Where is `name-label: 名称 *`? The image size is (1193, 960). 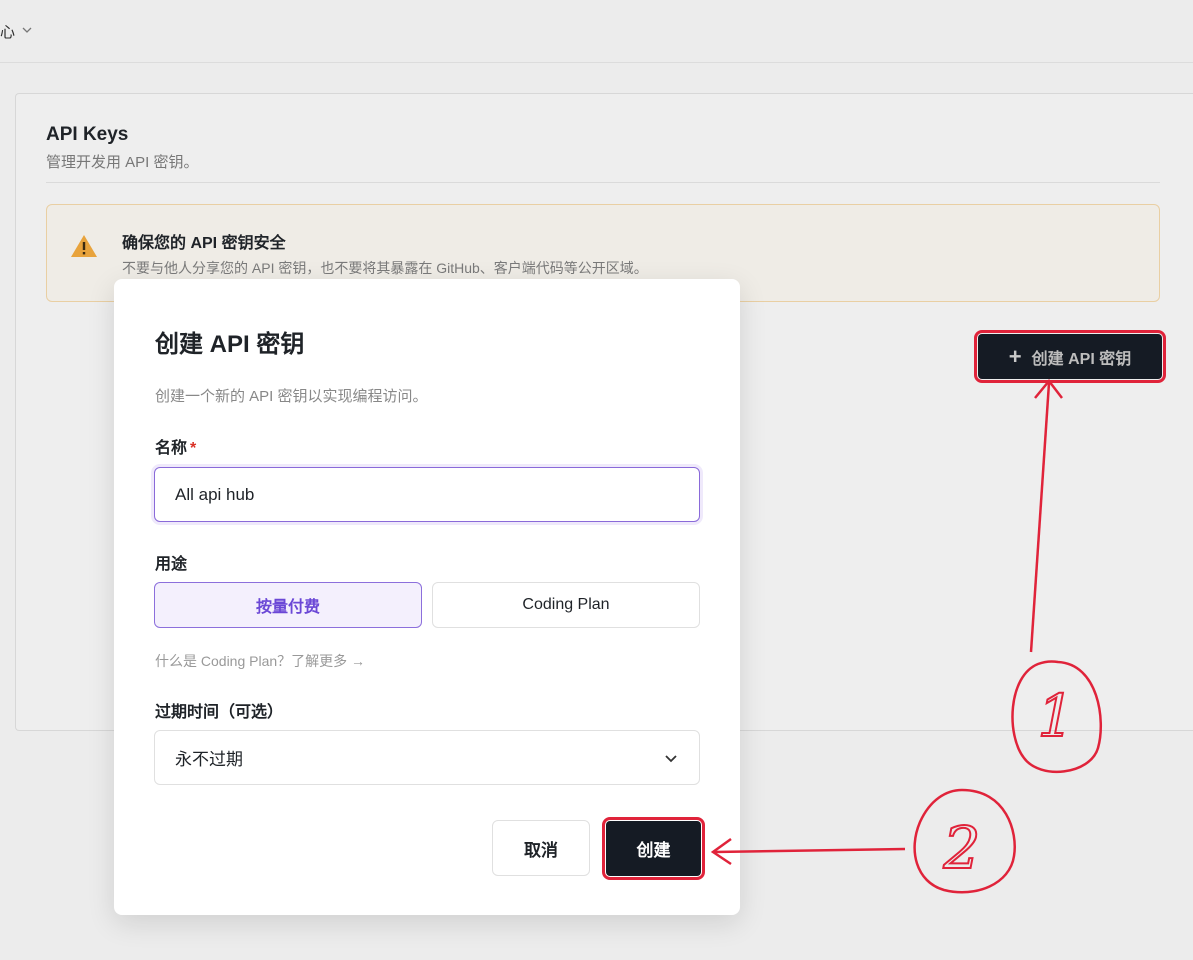
name-label: 名称 * is located at coordinates (175, 446).